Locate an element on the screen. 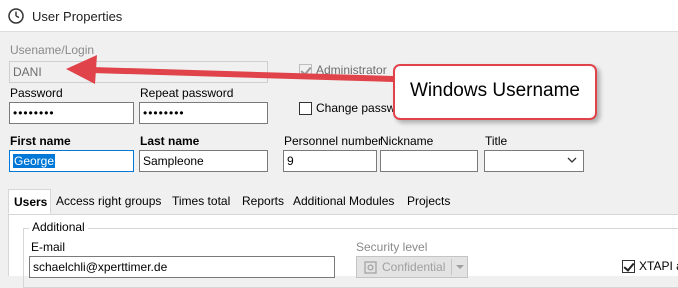 Image resolution: width=678 pixels, height=288 pixels. change-password-checkbox is located at coordinates (305, 108).